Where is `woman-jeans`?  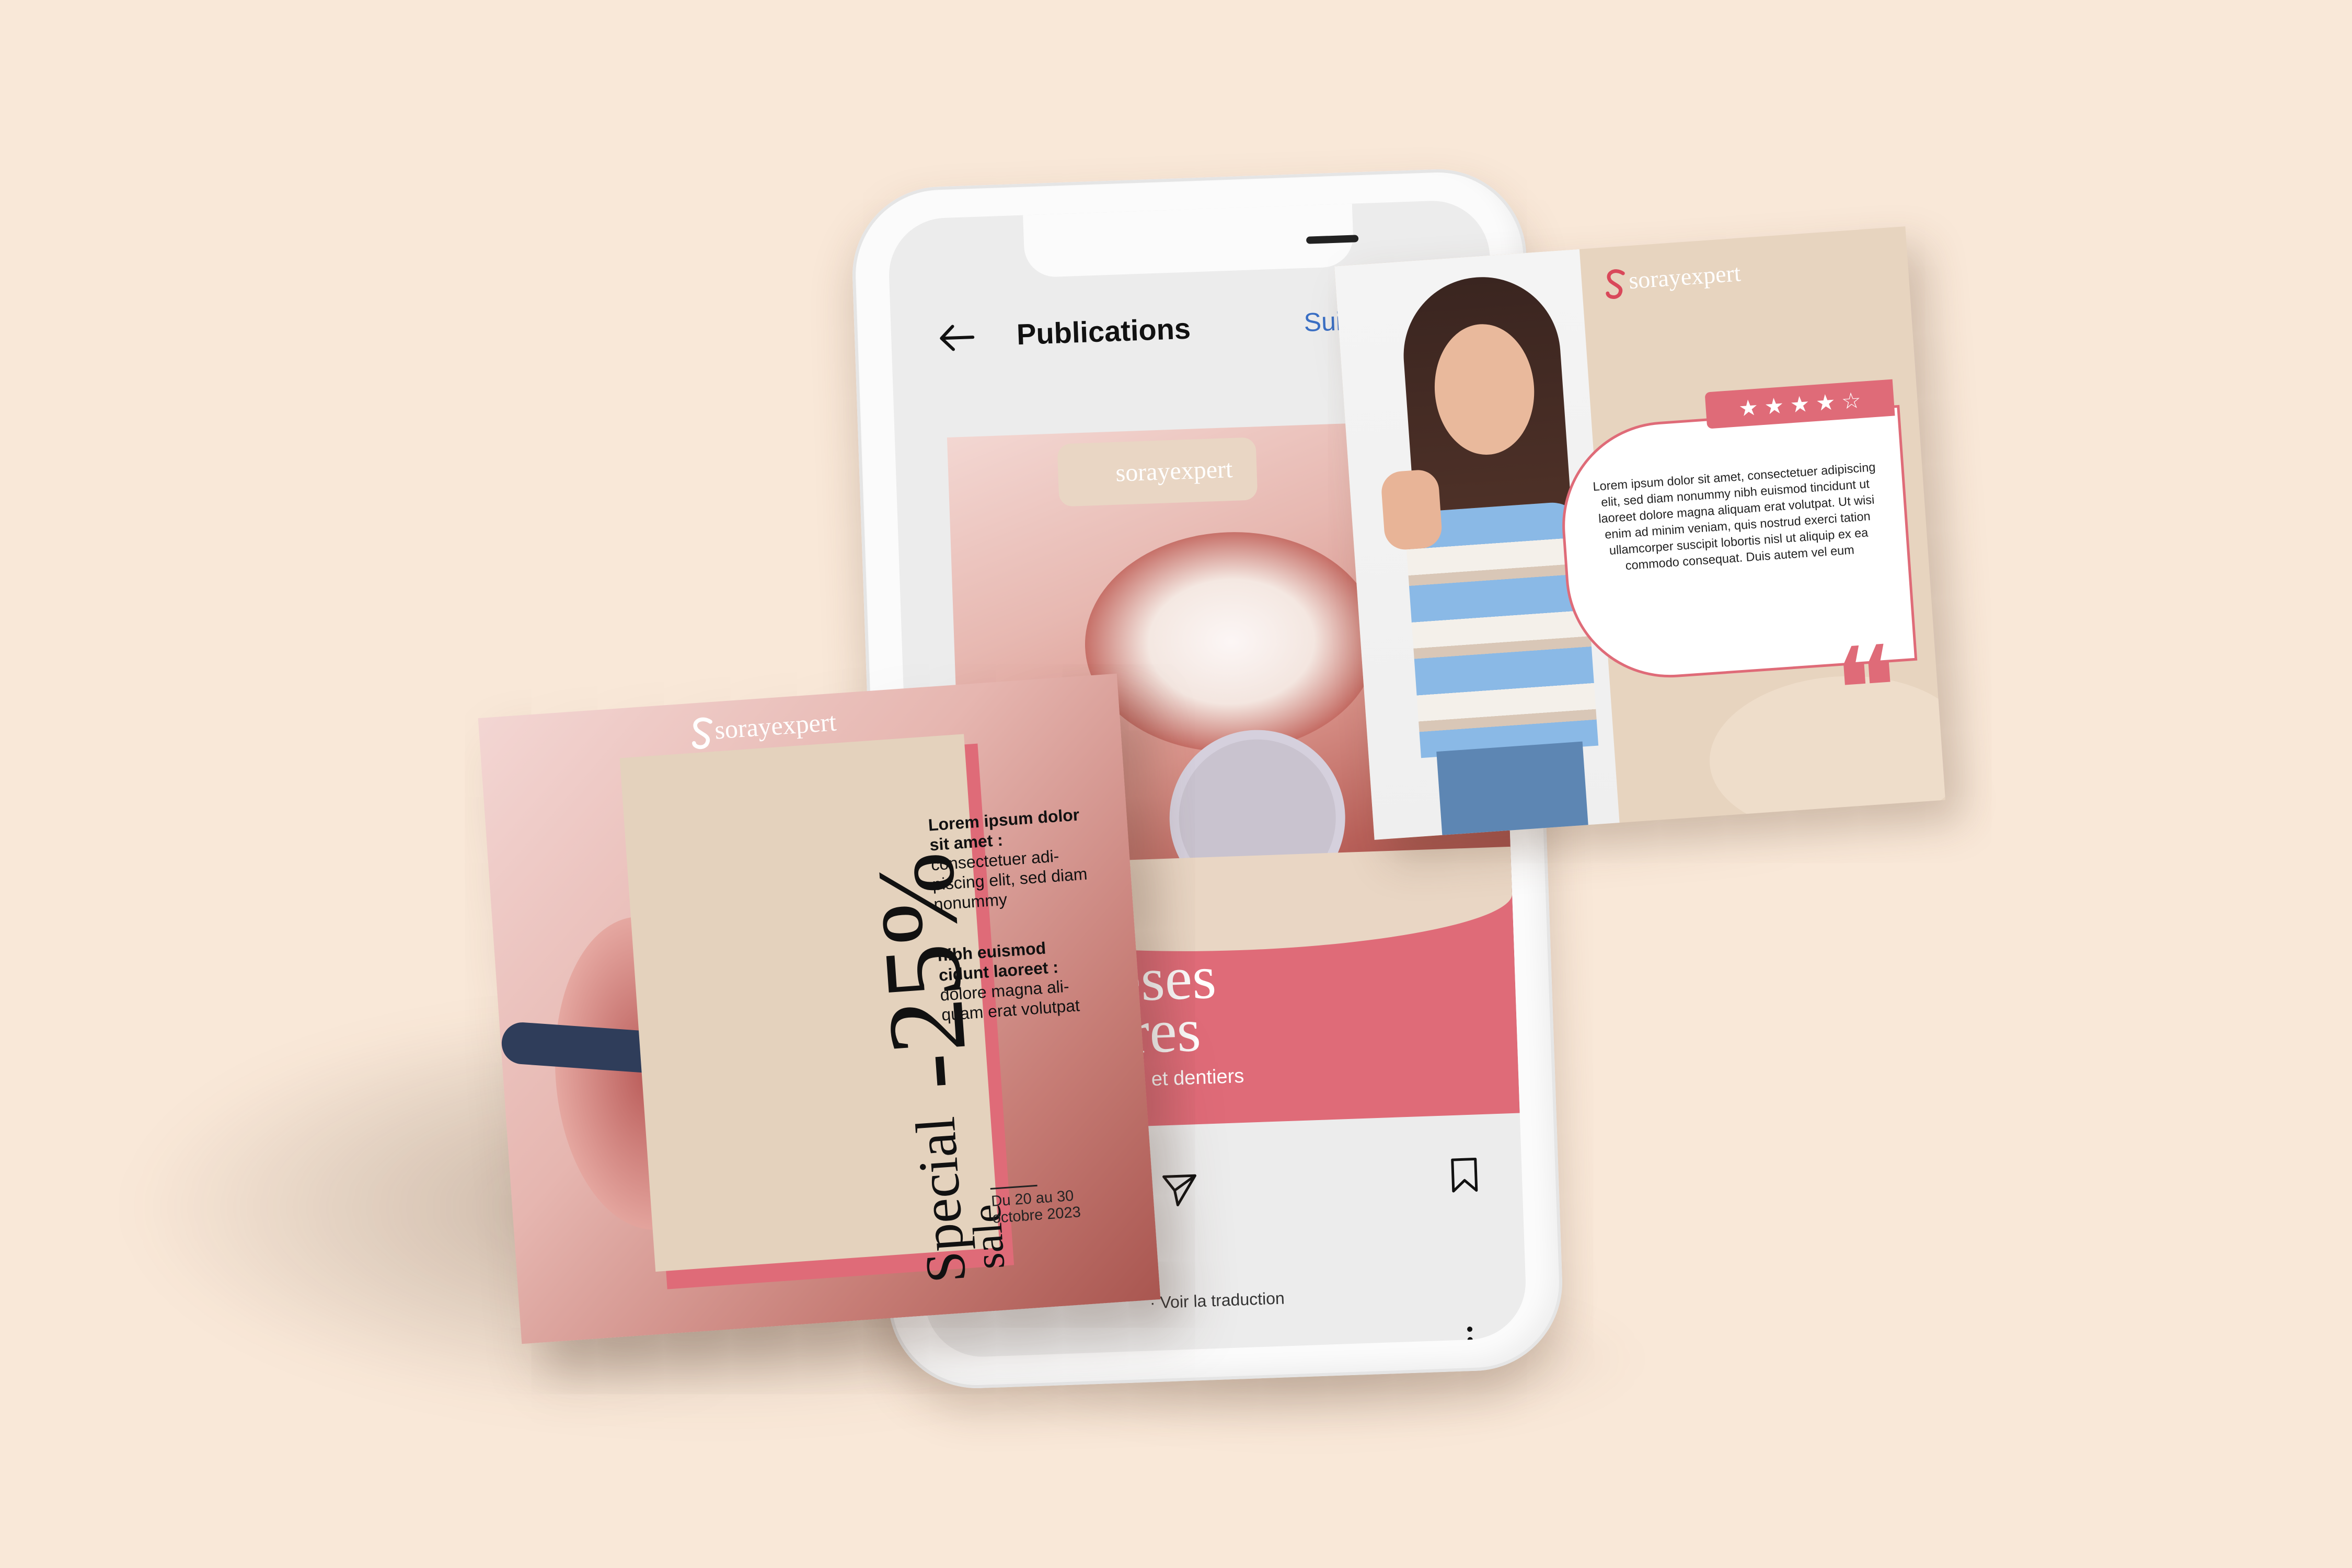
woman-jeans is located at coordinates (1513, 790).